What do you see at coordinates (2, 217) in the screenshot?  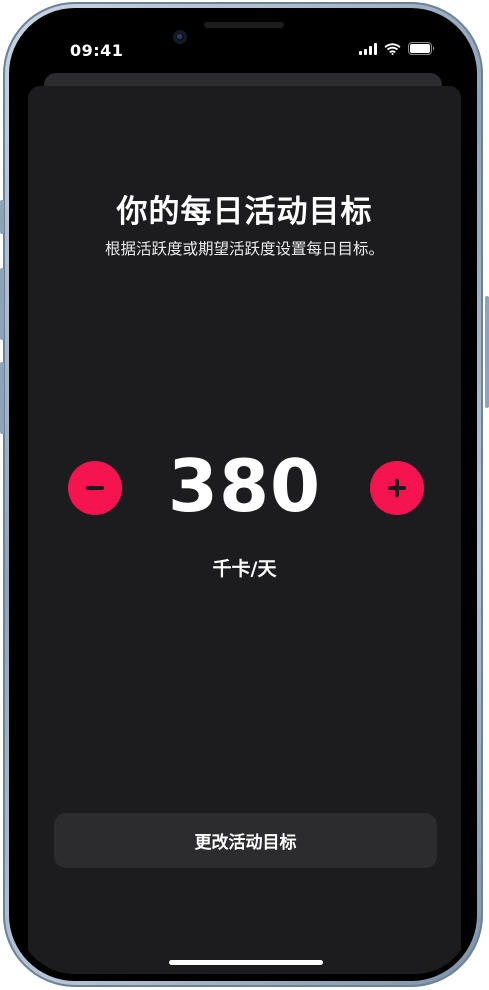 I see `action-button` at bounding box center [2, 217].